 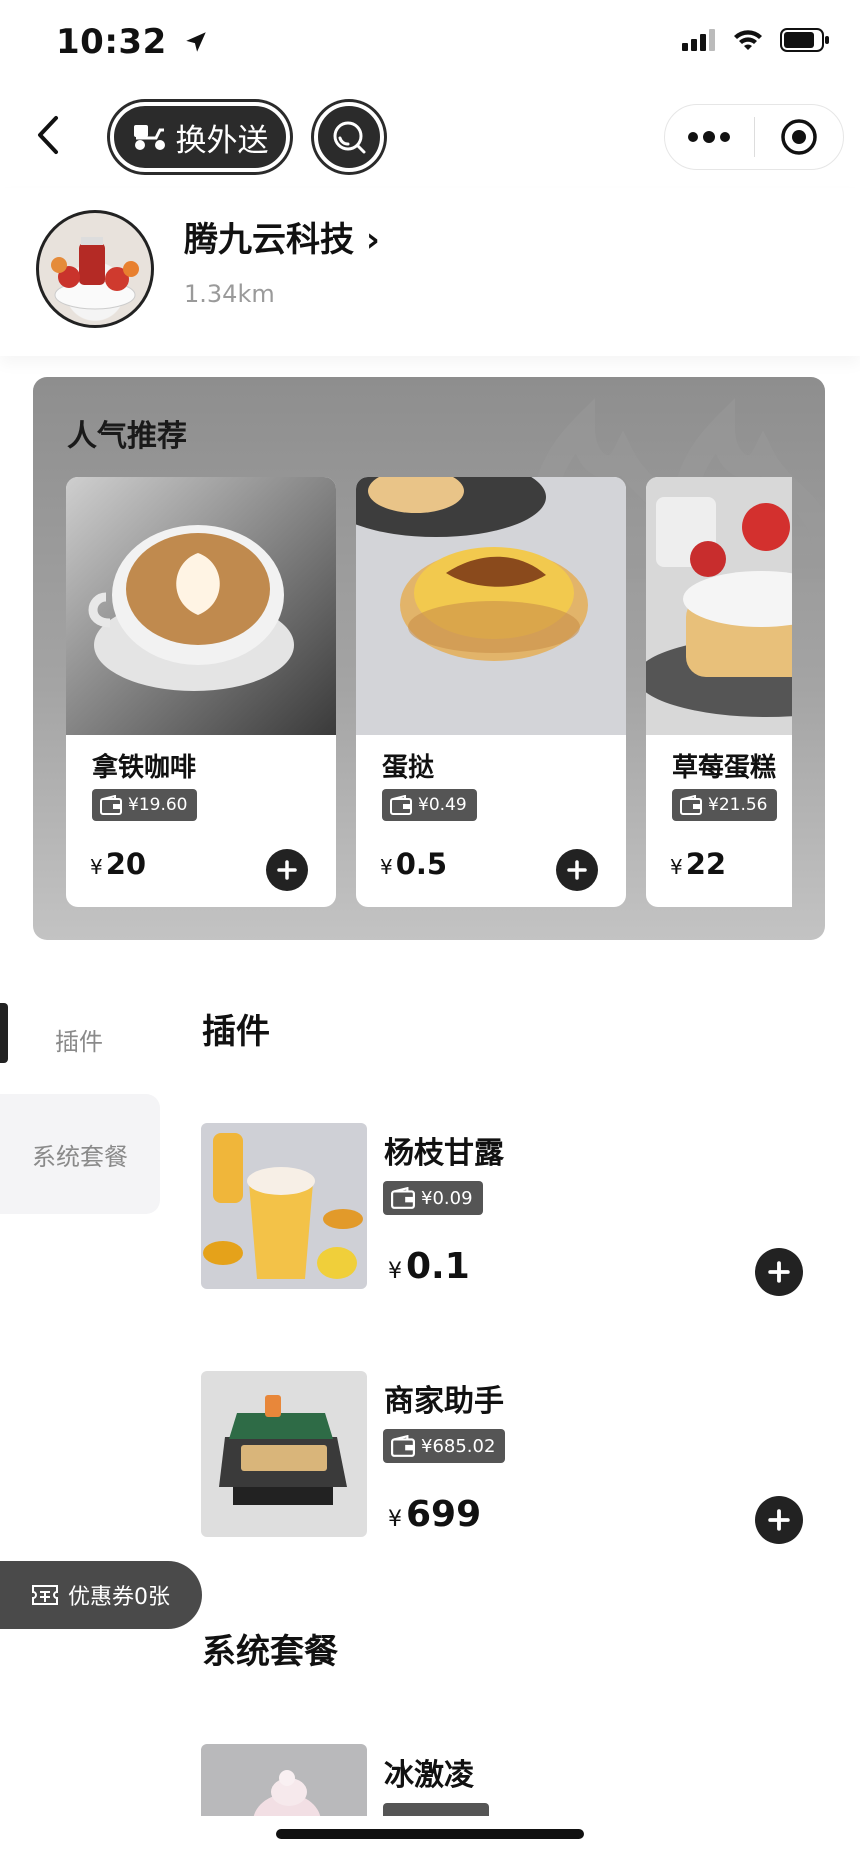 I want to click on target-circle-icon, so click(x=799, y=137).